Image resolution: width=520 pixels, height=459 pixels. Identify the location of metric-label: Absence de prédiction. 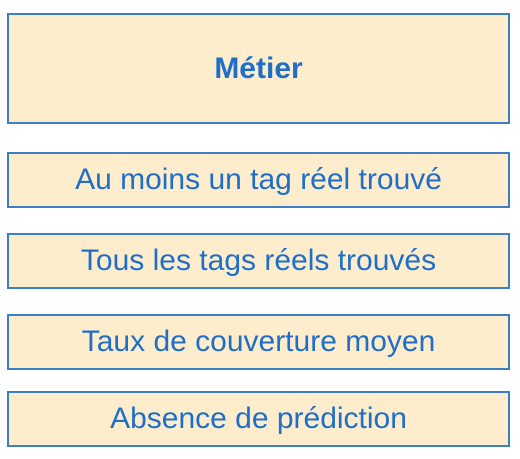
(258, 418).